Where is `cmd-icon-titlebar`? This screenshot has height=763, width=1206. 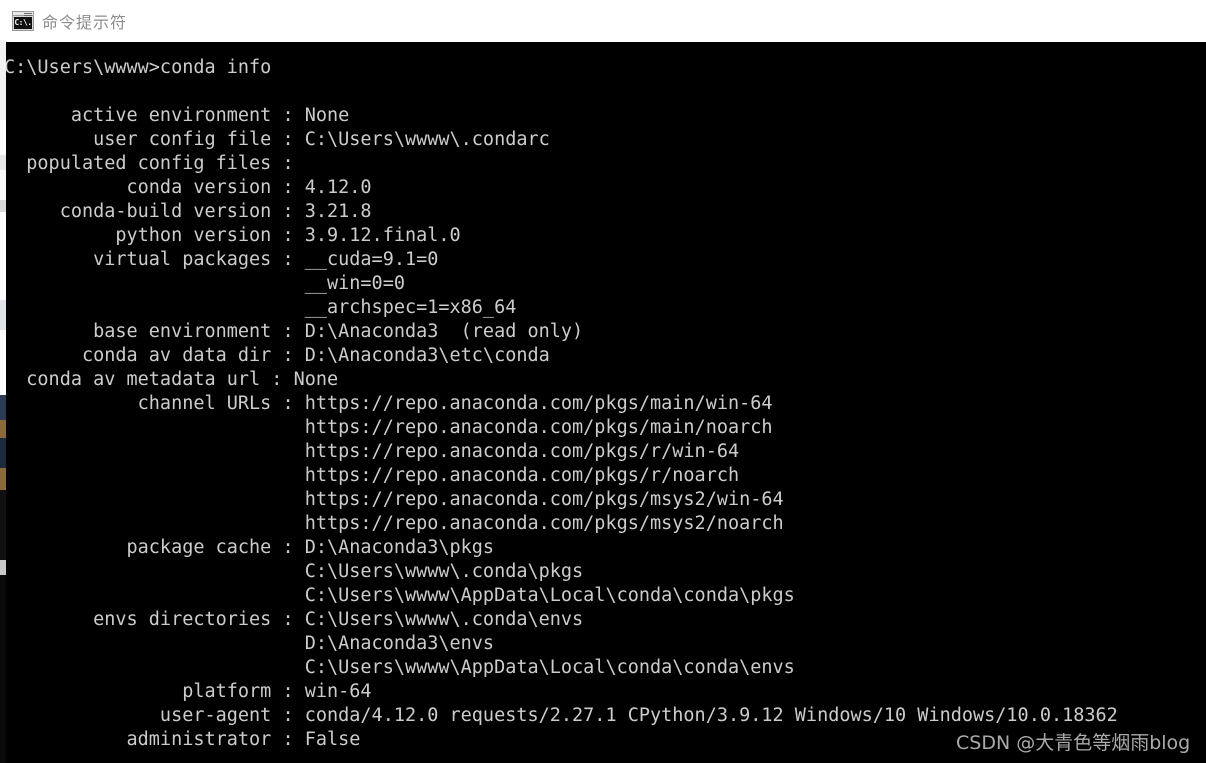 cmd-icon-titlebar is located at coordinates (23, 14).